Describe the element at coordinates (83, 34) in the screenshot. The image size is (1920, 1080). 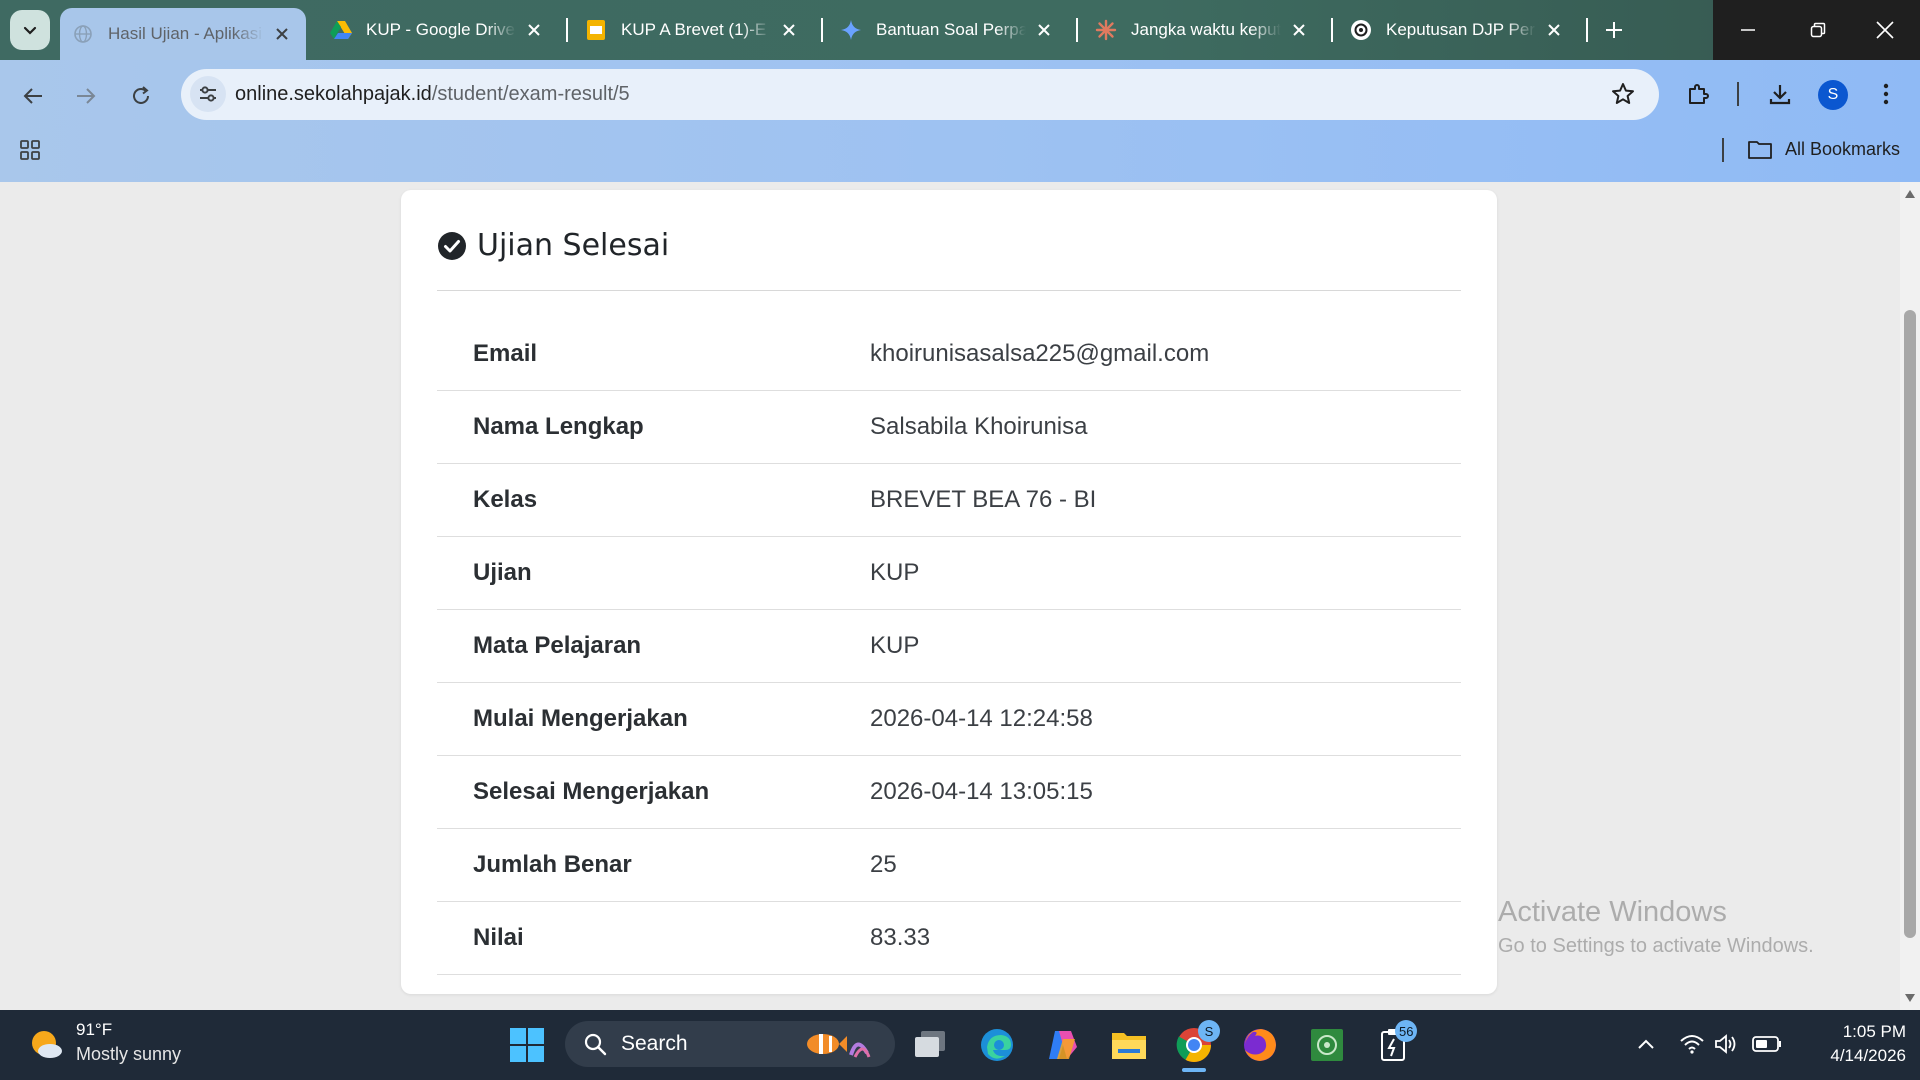
I see `globe-icon` at that location.